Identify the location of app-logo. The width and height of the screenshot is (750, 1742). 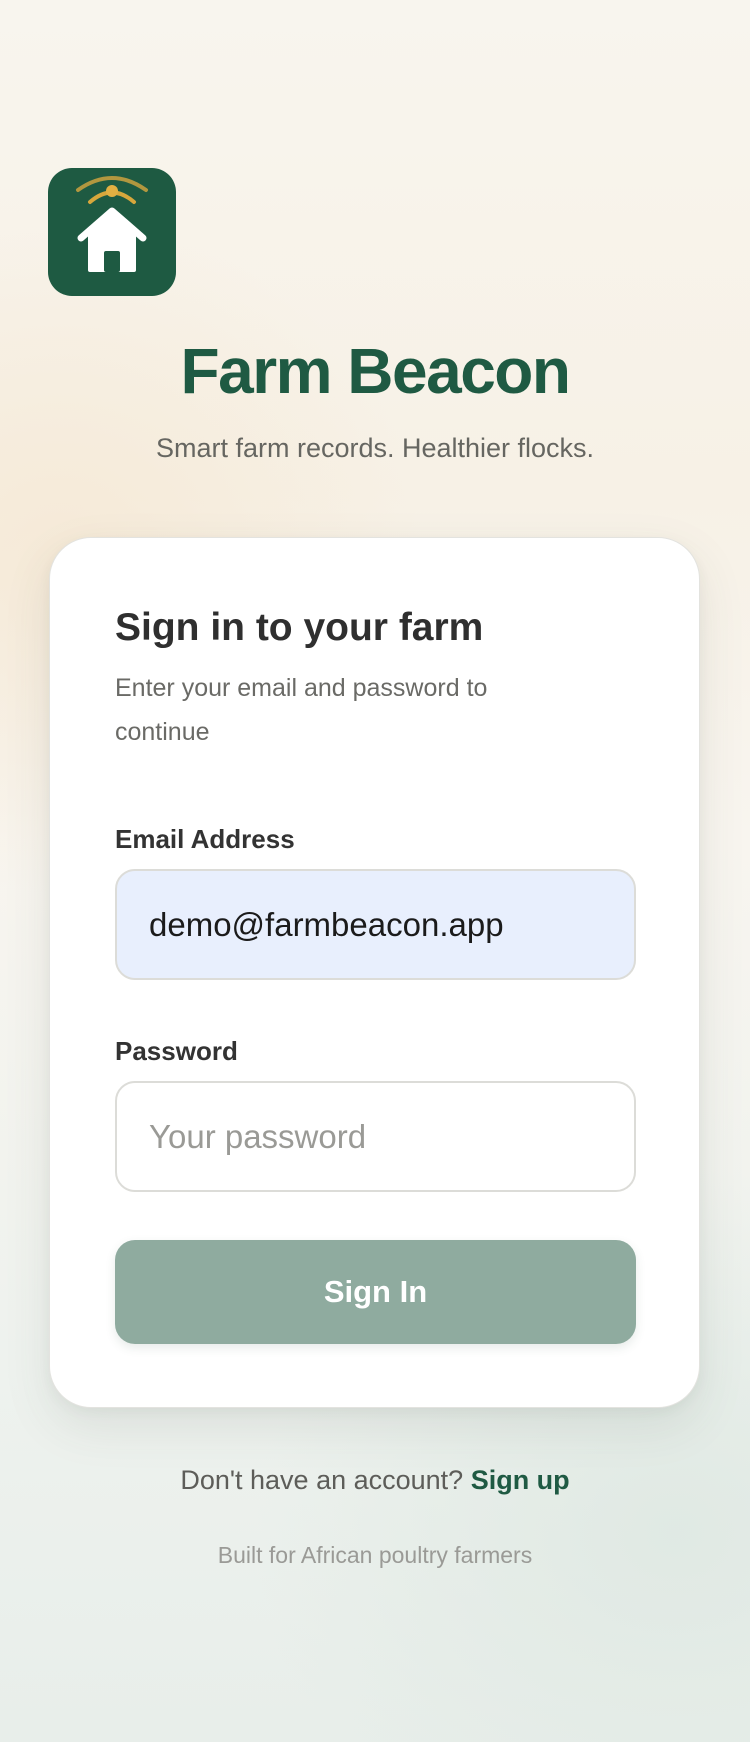
(112, 232).